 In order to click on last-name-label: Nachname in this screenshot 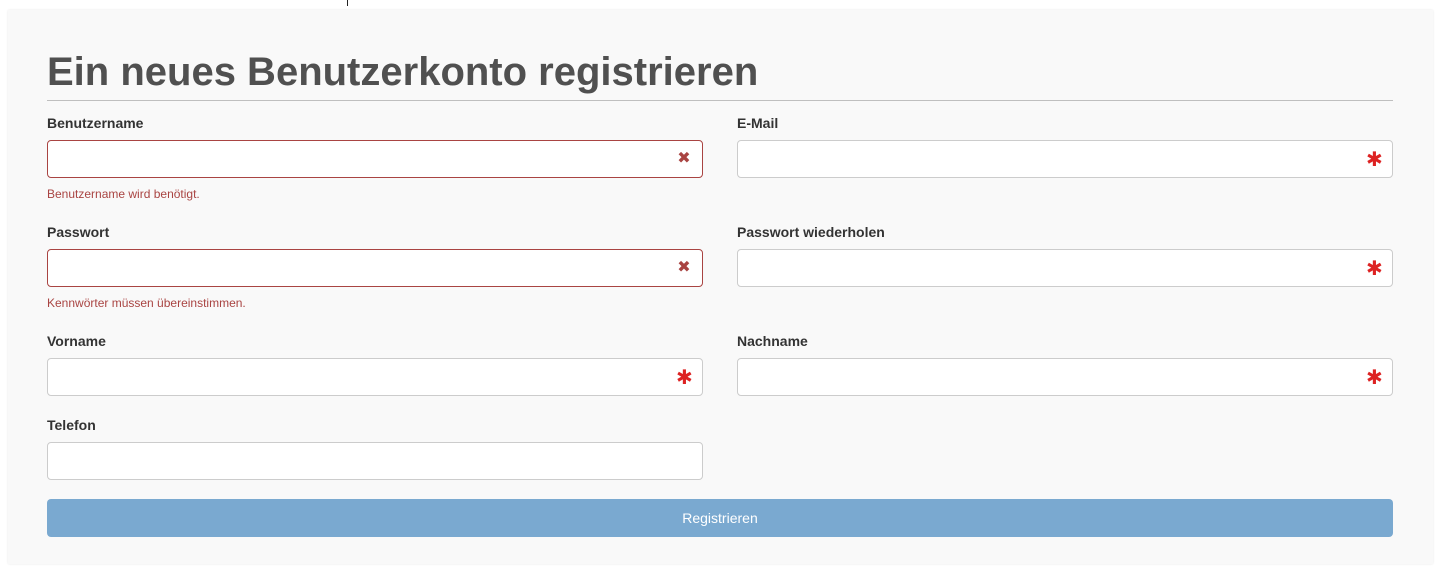, I will do `click(772, 341)`.